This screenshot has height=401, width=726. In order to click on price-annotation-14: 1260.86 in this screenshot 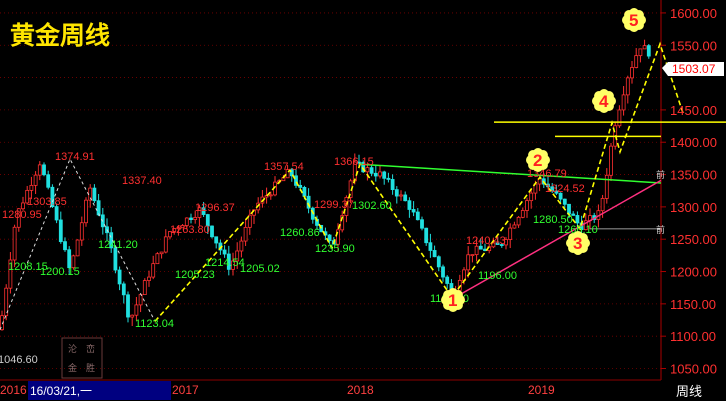, I will do `click(300, 233)`.